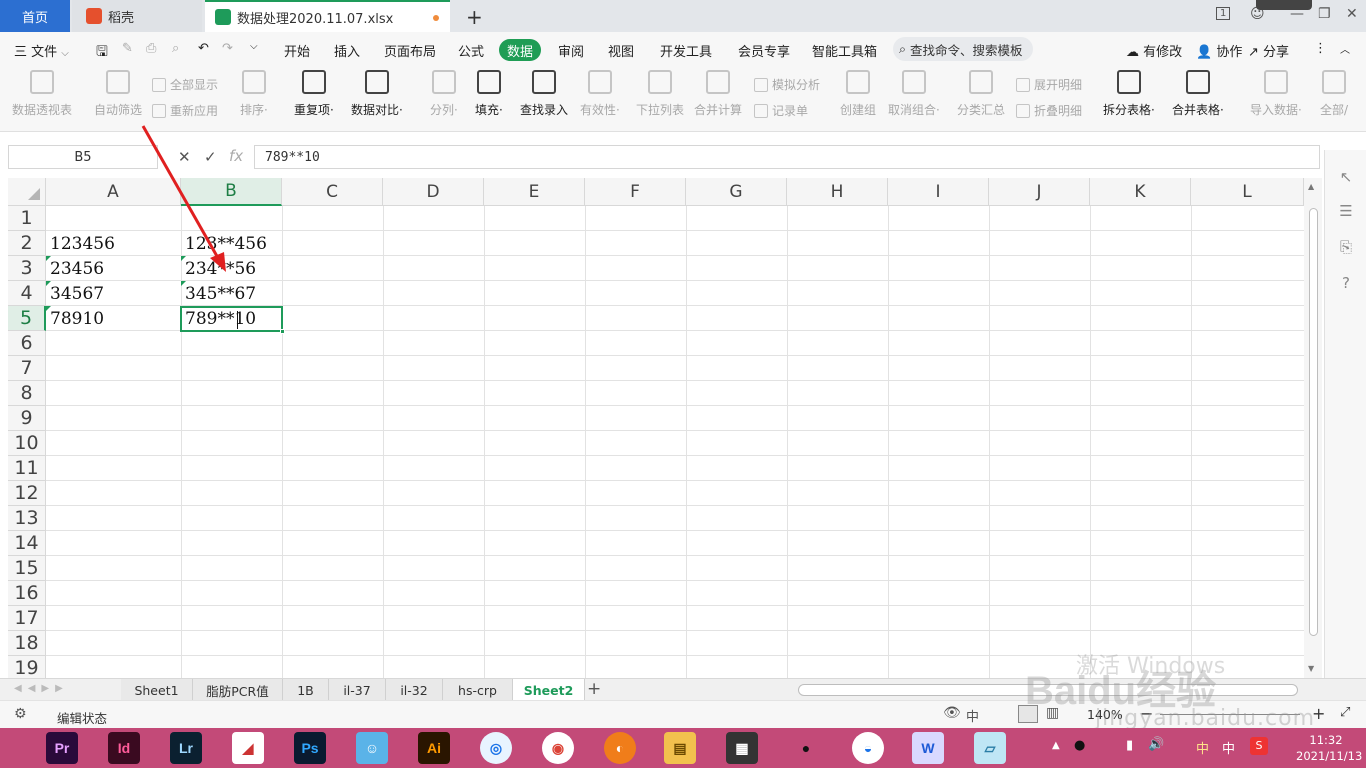 The height and width of the screenshot is (768, 1366). Describe the element at coordinates (35, 16) in the screenshot. I see `tab-home: 首页` at that location.